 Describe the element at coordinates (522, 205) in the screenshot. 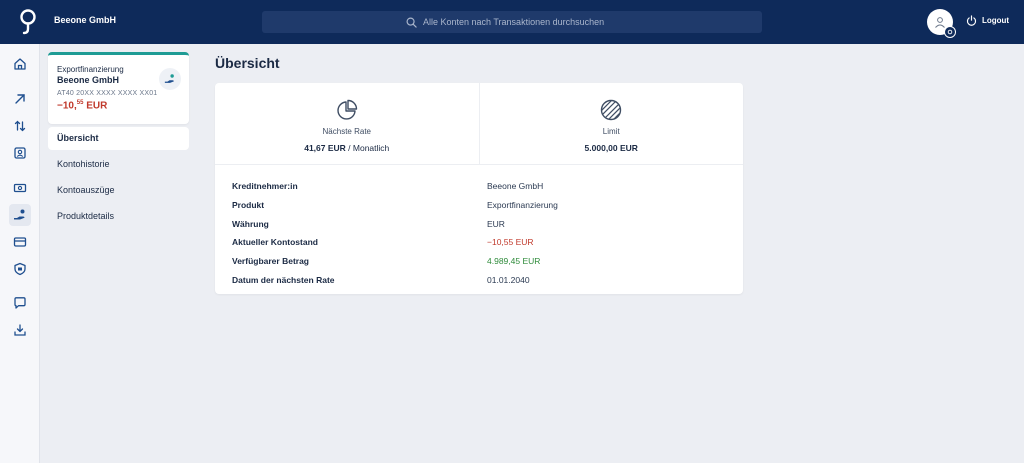

I see `detail-value: Exportfinanzierung` at that location.